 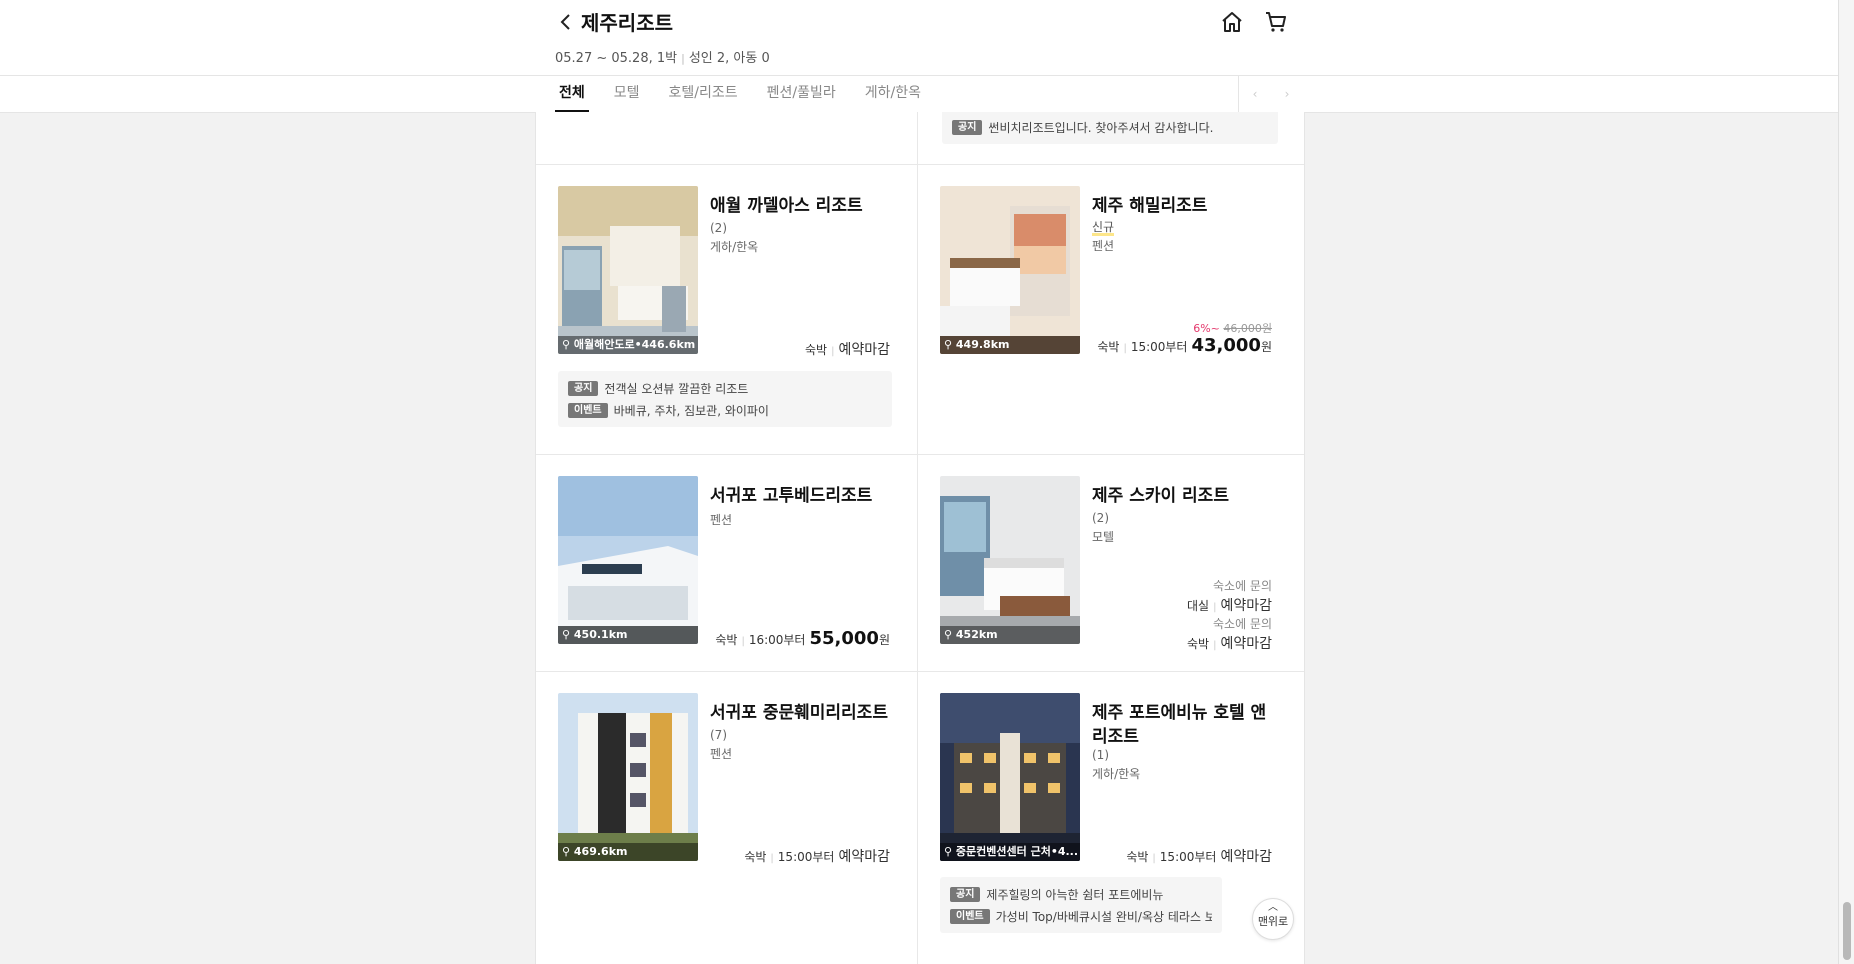 I want to click on scroll-to-top-button: ︿ 맨위로, so click(x=1273, y=919).